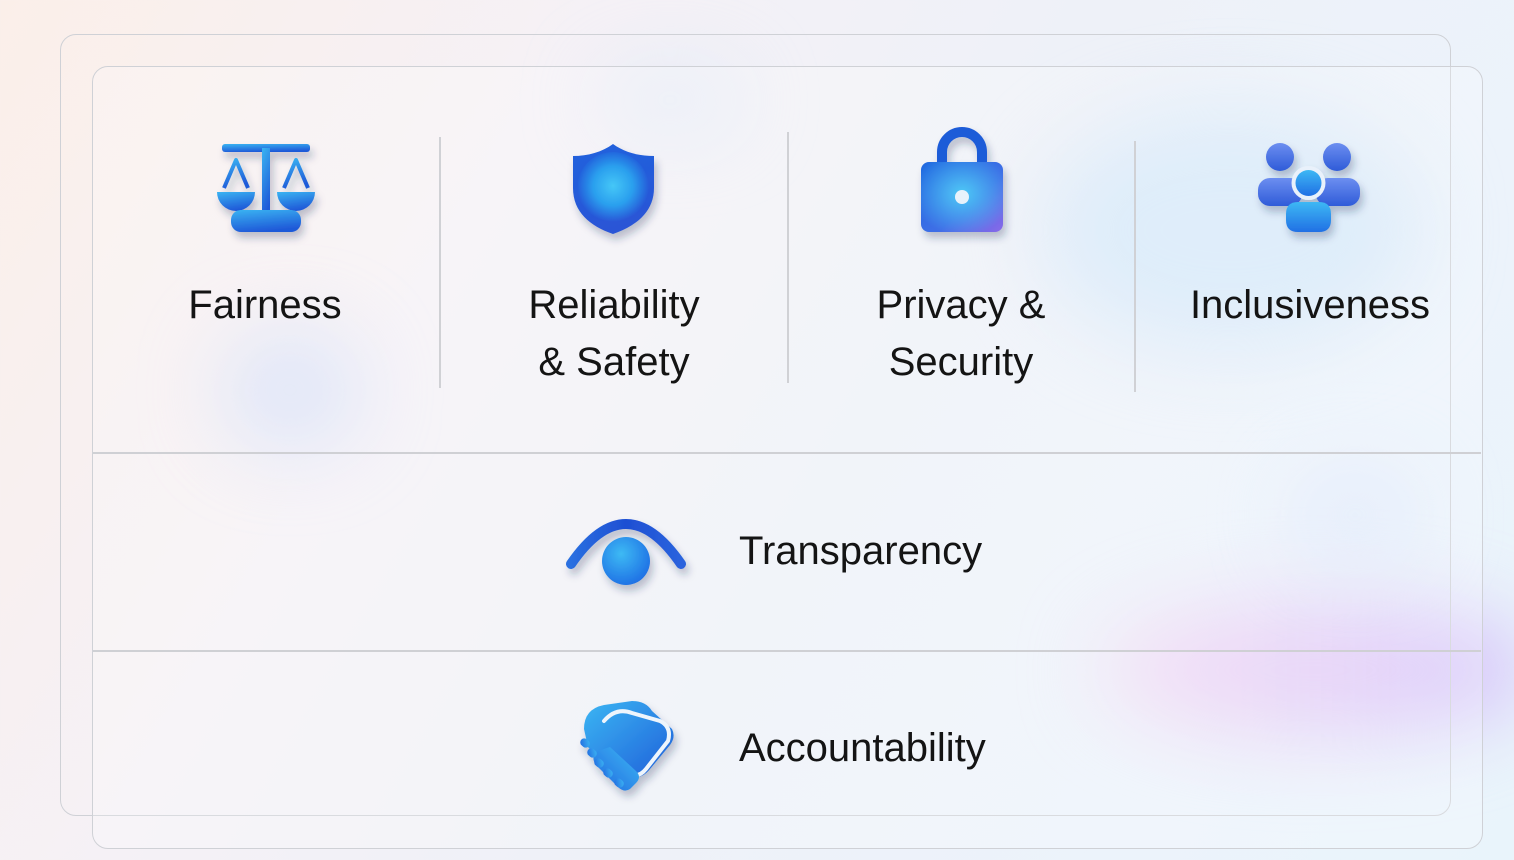 This screenshot has height=860, width=1514. What do you see at coordinates (1309, 188) in the screenshot?
I see `people-group-icon` at bounding box center [1309, 188].